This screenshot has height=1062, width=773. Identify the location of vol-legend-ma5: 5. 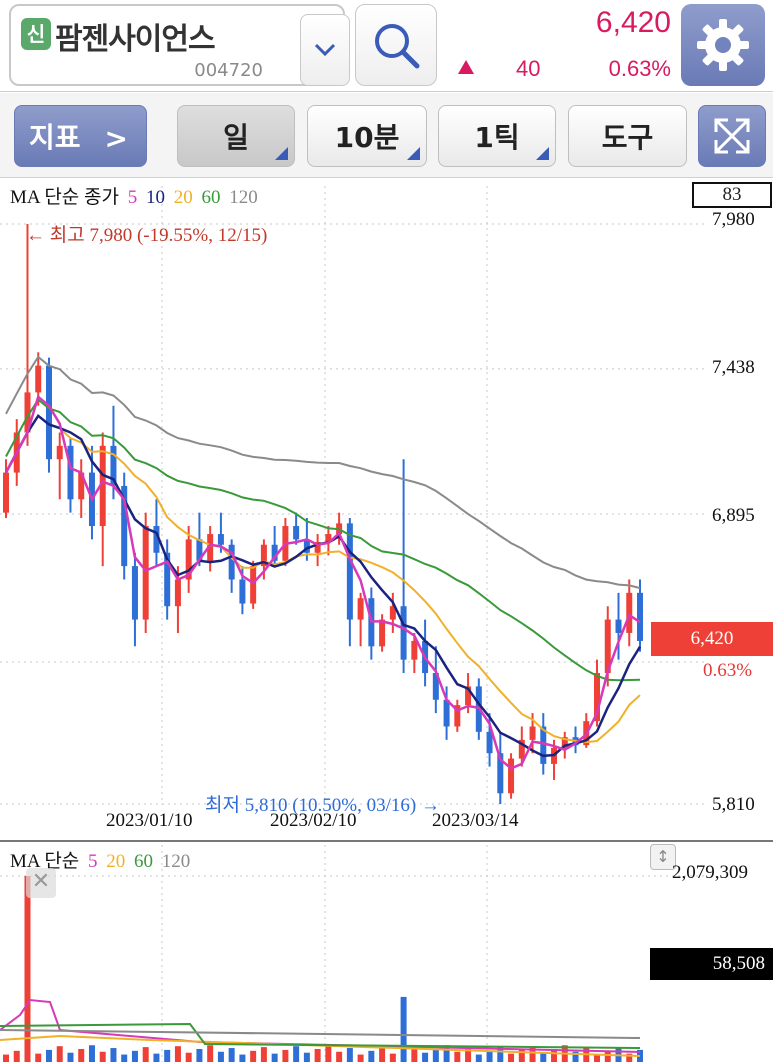
(93, 861).